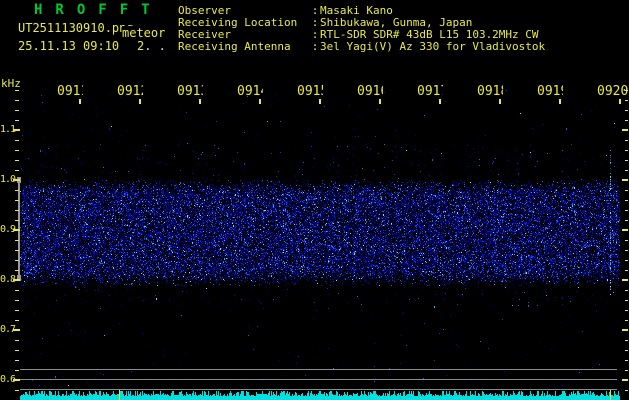 This screenshot has height=400, width=629. I want to click on signal-level-strip, so click(320, 395).